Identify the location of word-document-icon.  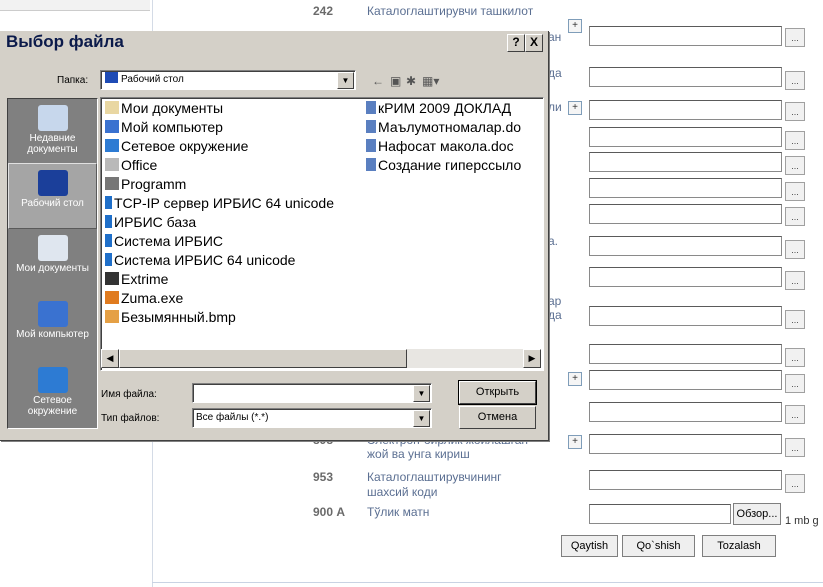
(371, 164).